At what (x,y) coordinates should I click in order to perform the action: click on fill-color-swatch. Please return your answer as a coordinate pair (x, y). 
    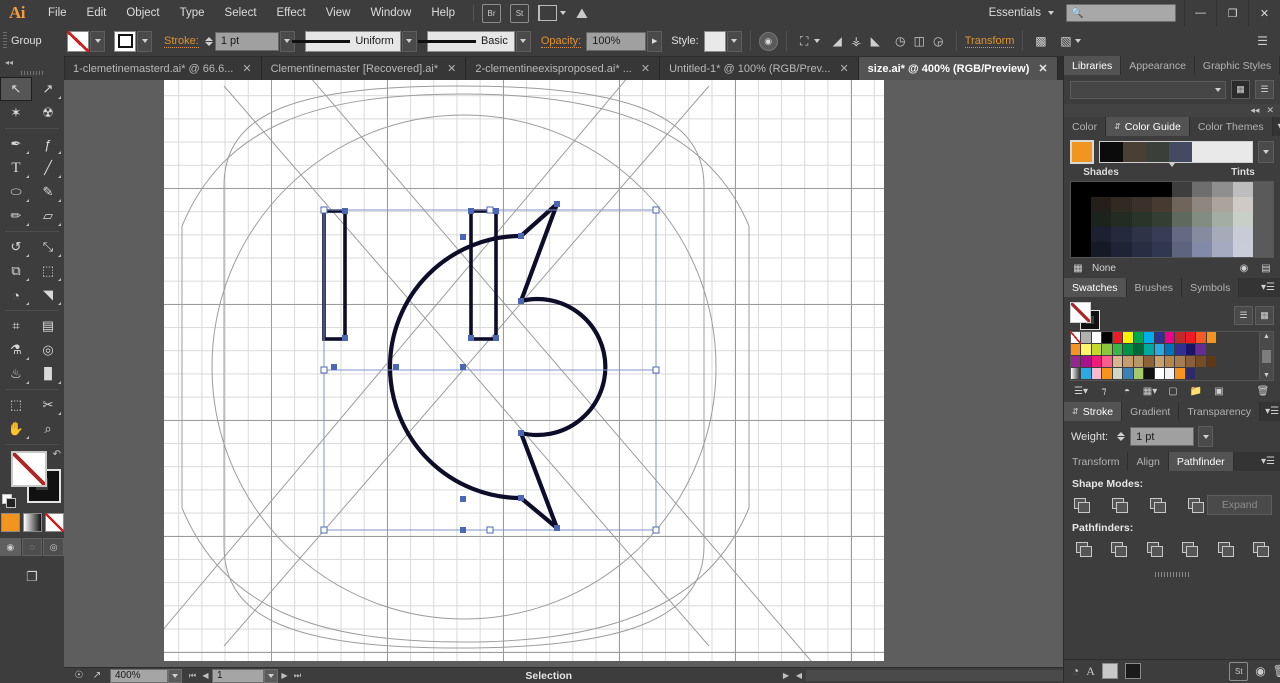
    Looking at the image, I should click on (78, 41).